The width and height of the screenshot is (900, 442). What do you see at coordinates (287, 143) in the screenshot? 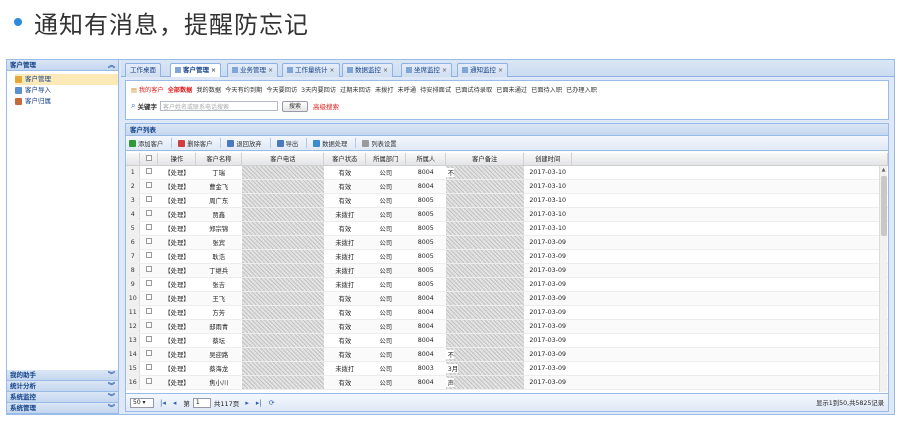
I see `toolbar-button: 导出` at bounding box center [287, 143].